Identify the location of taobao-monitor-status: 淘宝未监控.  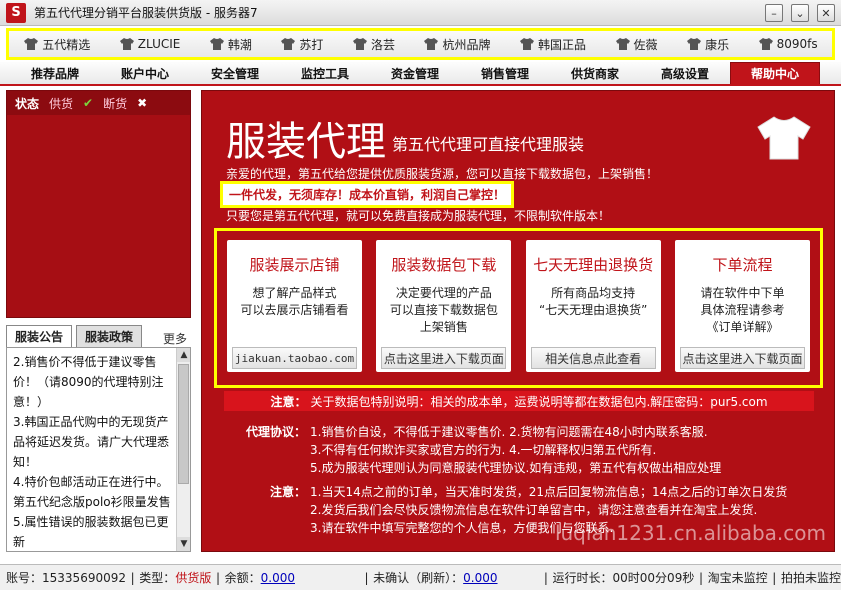
(737, 578).